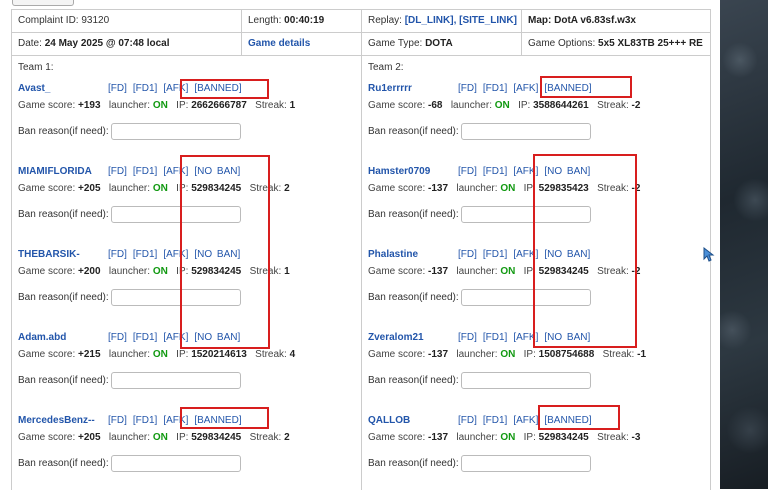 The height and width of the screenshot is (495, 768). Describe the element at coordinates (42, 337) in the screenshot. I see `player-name-link: Adam.abd` at that location.